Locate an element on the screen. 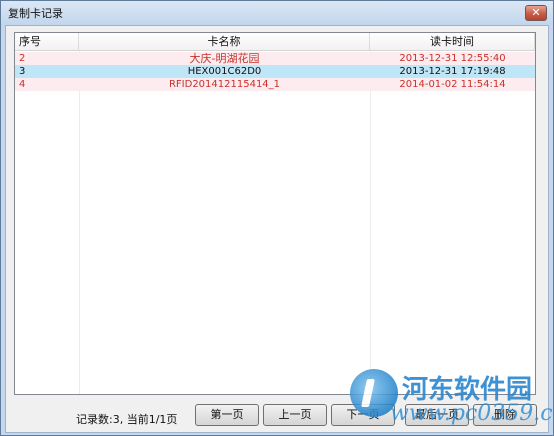 Image resolution: width=554 pixels, height=436 pixels. column-header-card-name: 卡名称 is located at coordinates (224, 42).